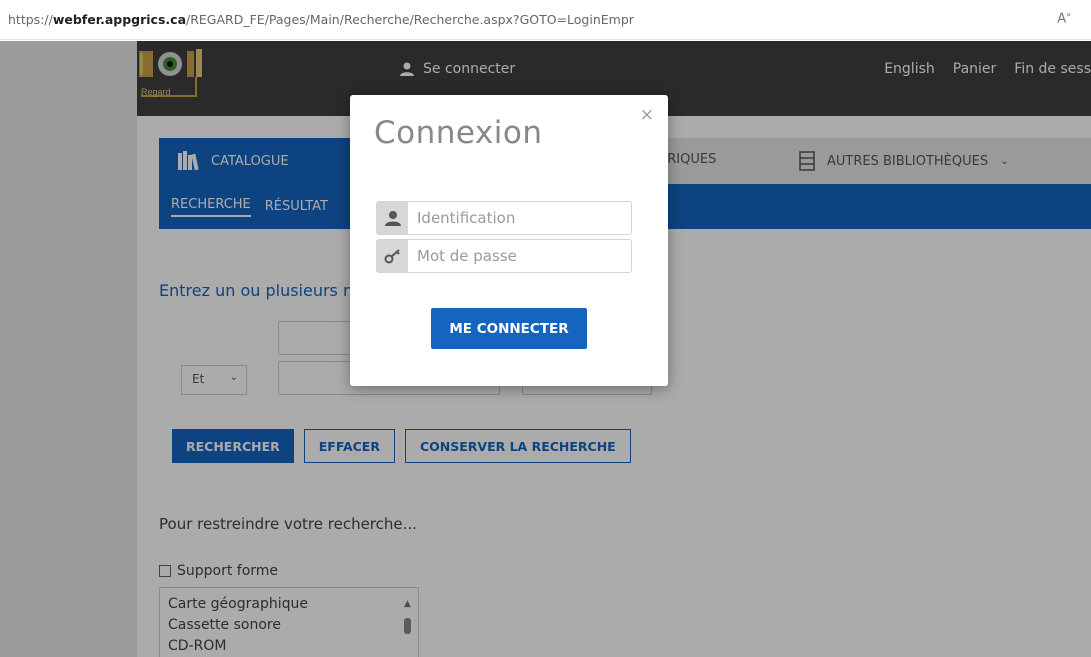  What do you see at coordinates (392, 218) in the screenshot?
I see `user-icon` at bounding box center [392, 218].